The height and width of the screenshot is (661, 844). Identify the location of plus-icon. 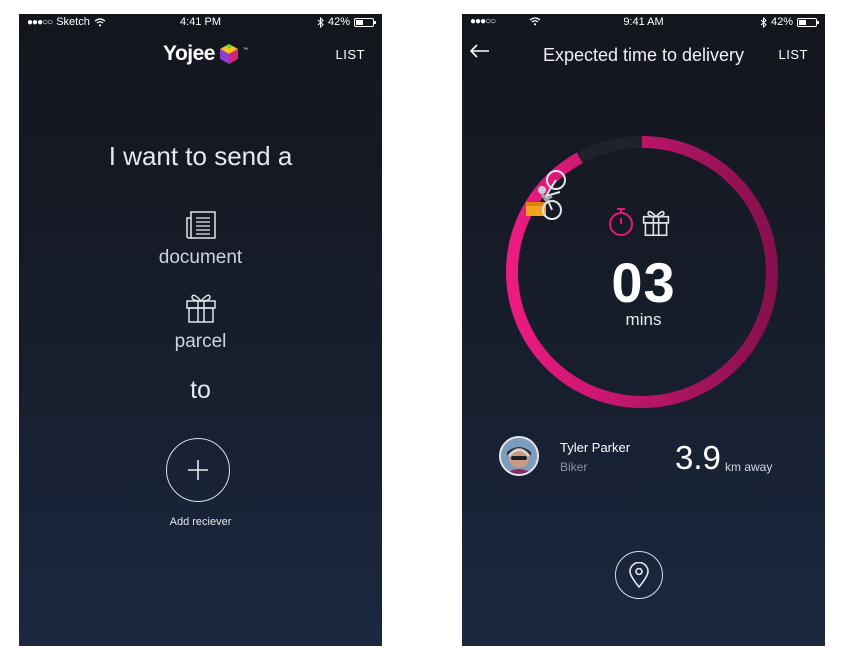
(198, 470).